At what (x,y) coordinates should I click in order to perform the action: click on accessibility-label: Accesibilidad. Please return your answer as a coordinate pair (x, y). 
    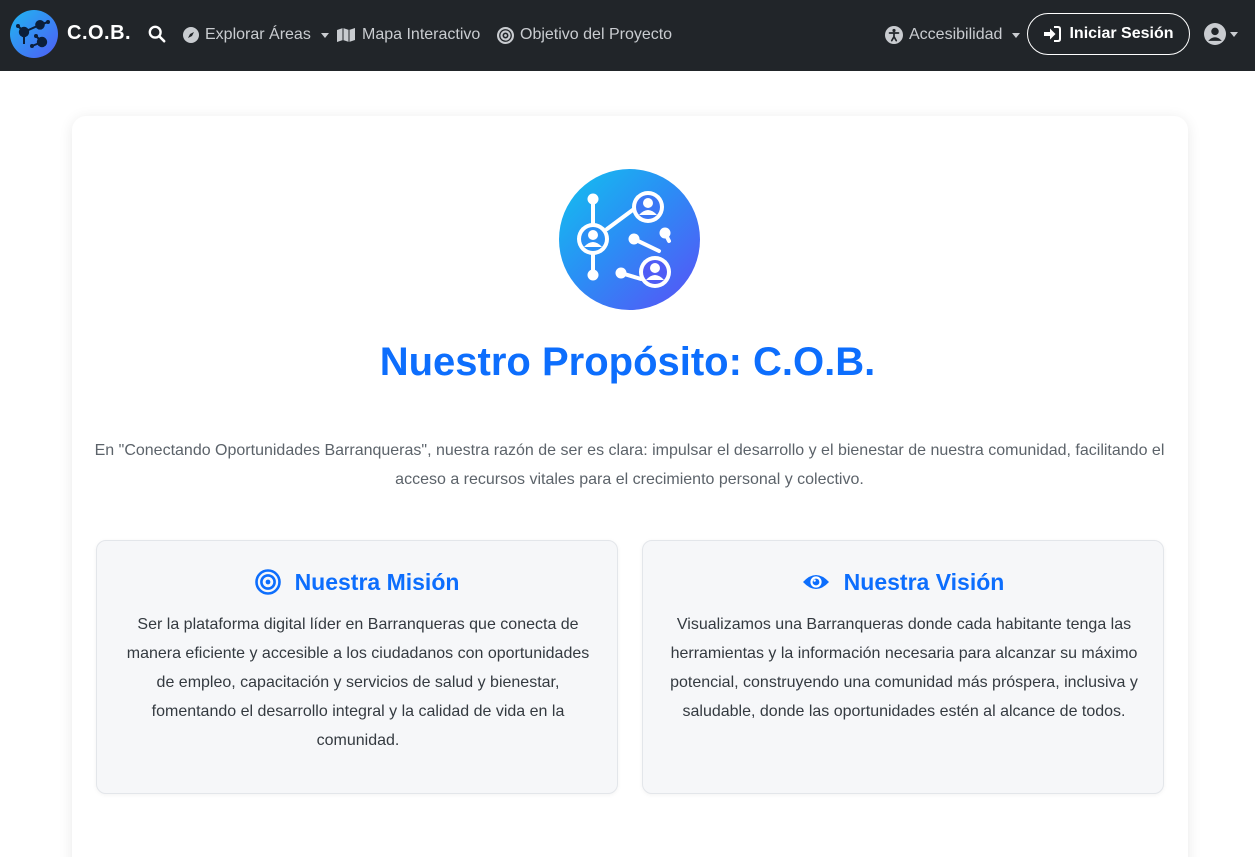
    Looking at the image, I should click on (956, 34).